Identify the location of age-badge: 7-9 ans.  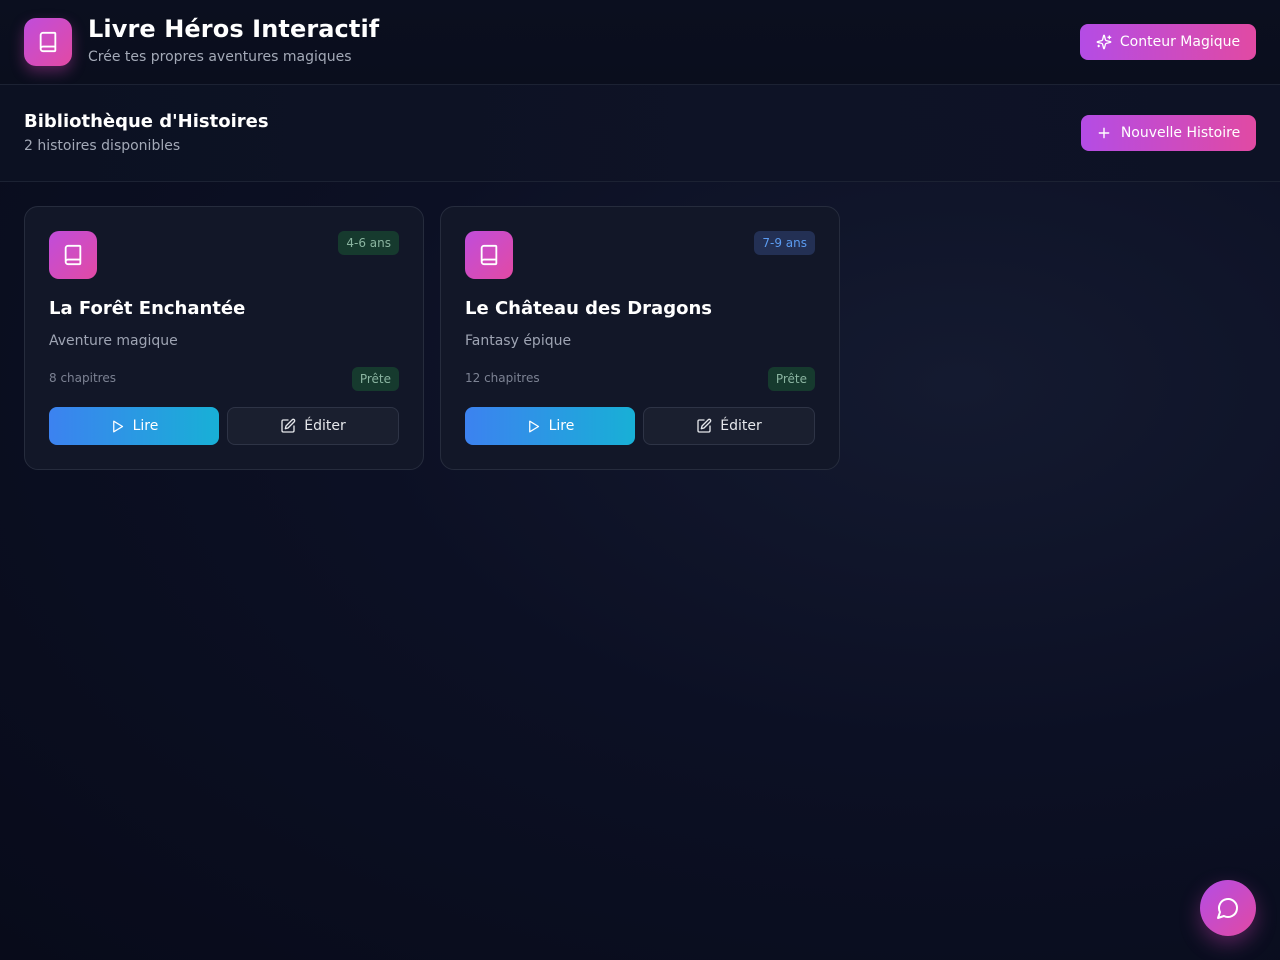
(784, 243).